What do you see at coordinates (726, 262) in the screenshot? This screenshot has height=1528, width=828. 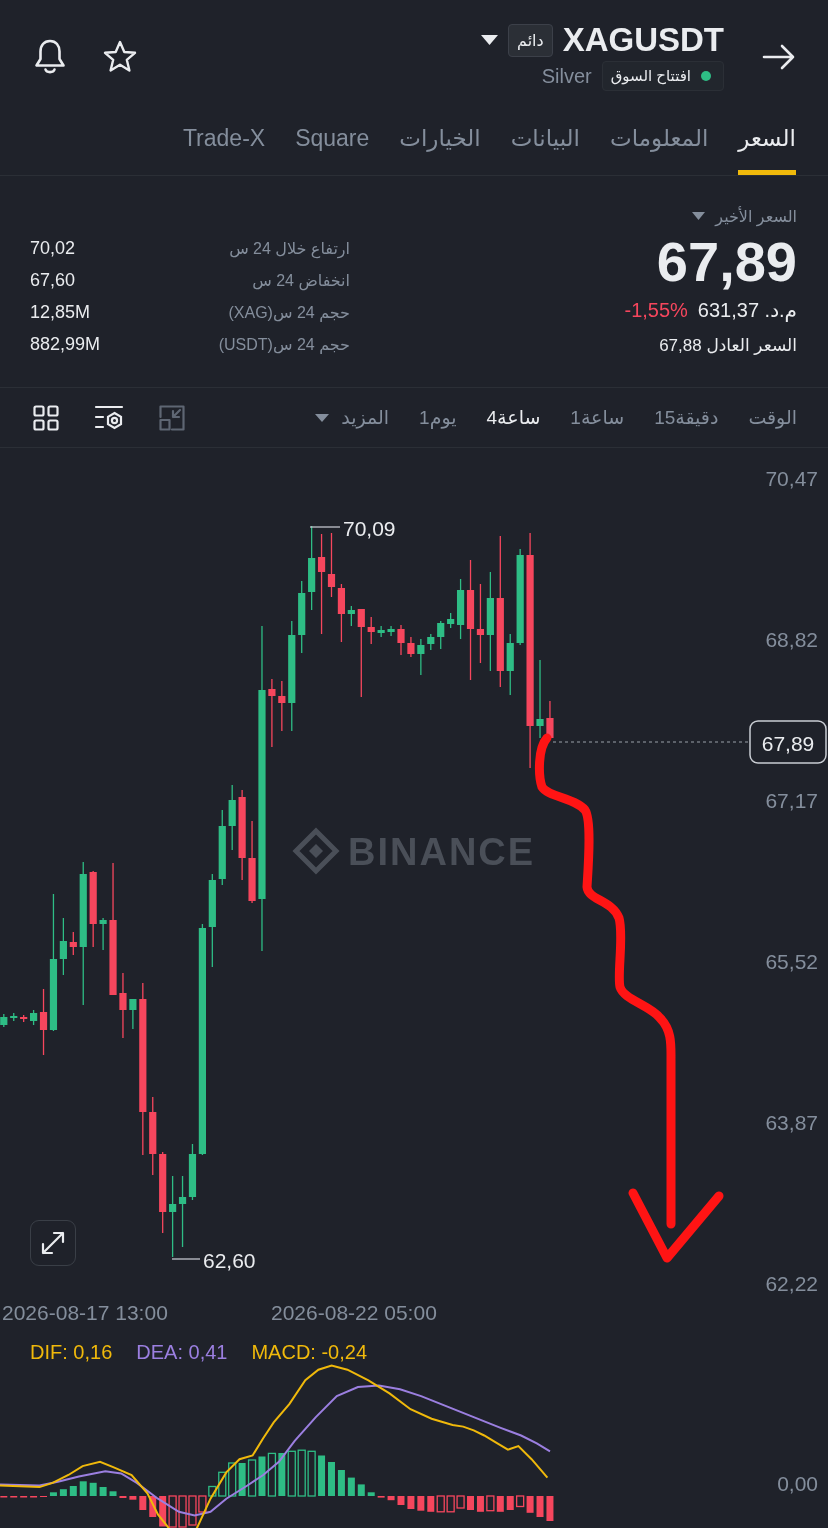 I see `last-price: 67,89` at bounding box center [726, 262].